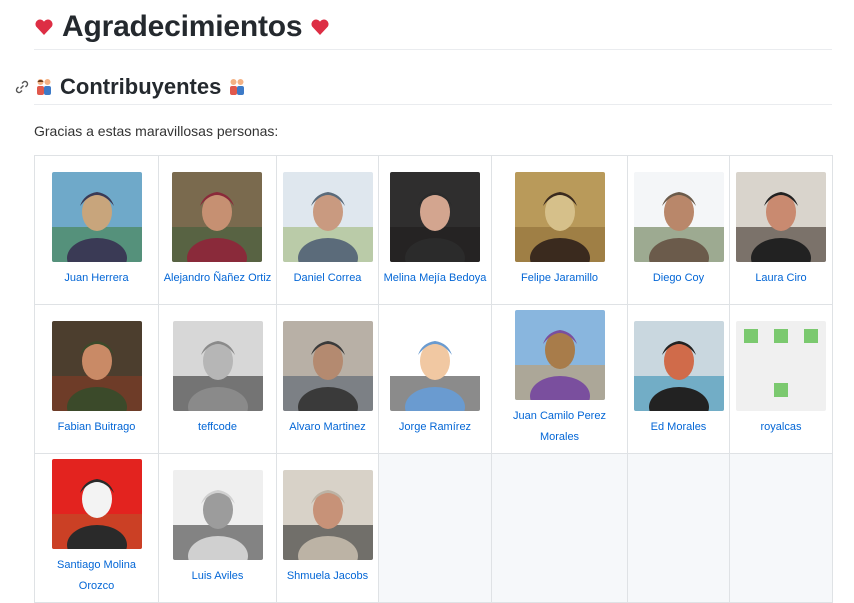 The width and height of the screenshot is (854, 603). I want to click on contributor-link: royalcas, so click(781, 379).